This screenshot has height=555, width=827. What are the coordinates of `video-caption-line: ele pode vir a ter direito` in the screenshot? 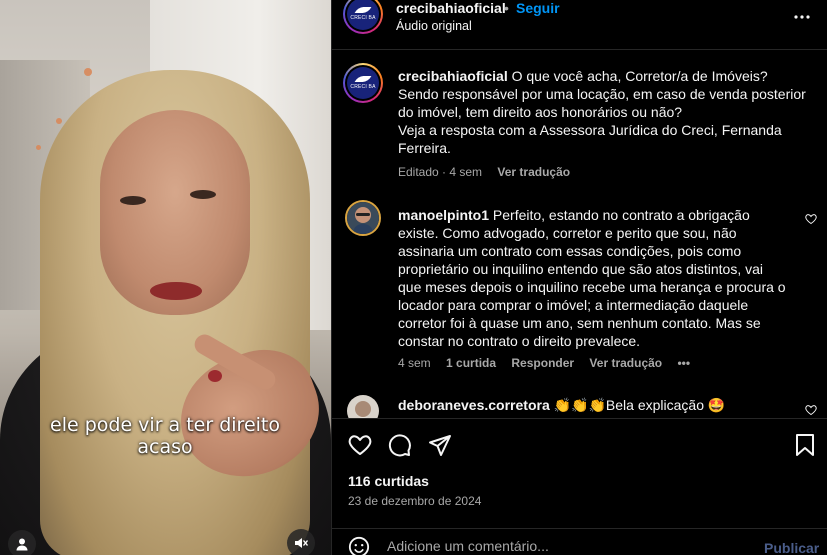 It's located at (165, 425).